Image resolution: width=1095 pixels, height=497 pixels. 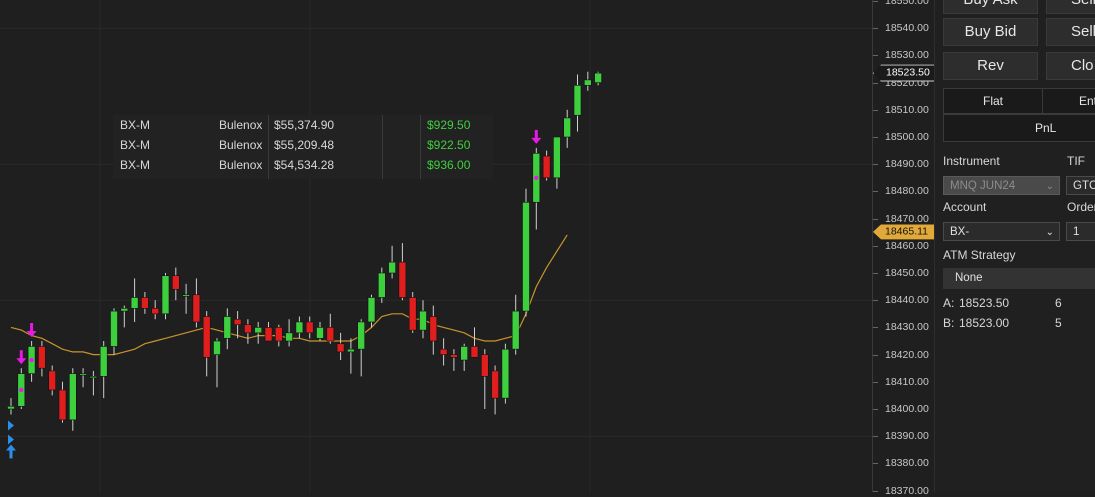 I want to click on moving-average-price-marker: 18465.11, so click(x=904, y=232).